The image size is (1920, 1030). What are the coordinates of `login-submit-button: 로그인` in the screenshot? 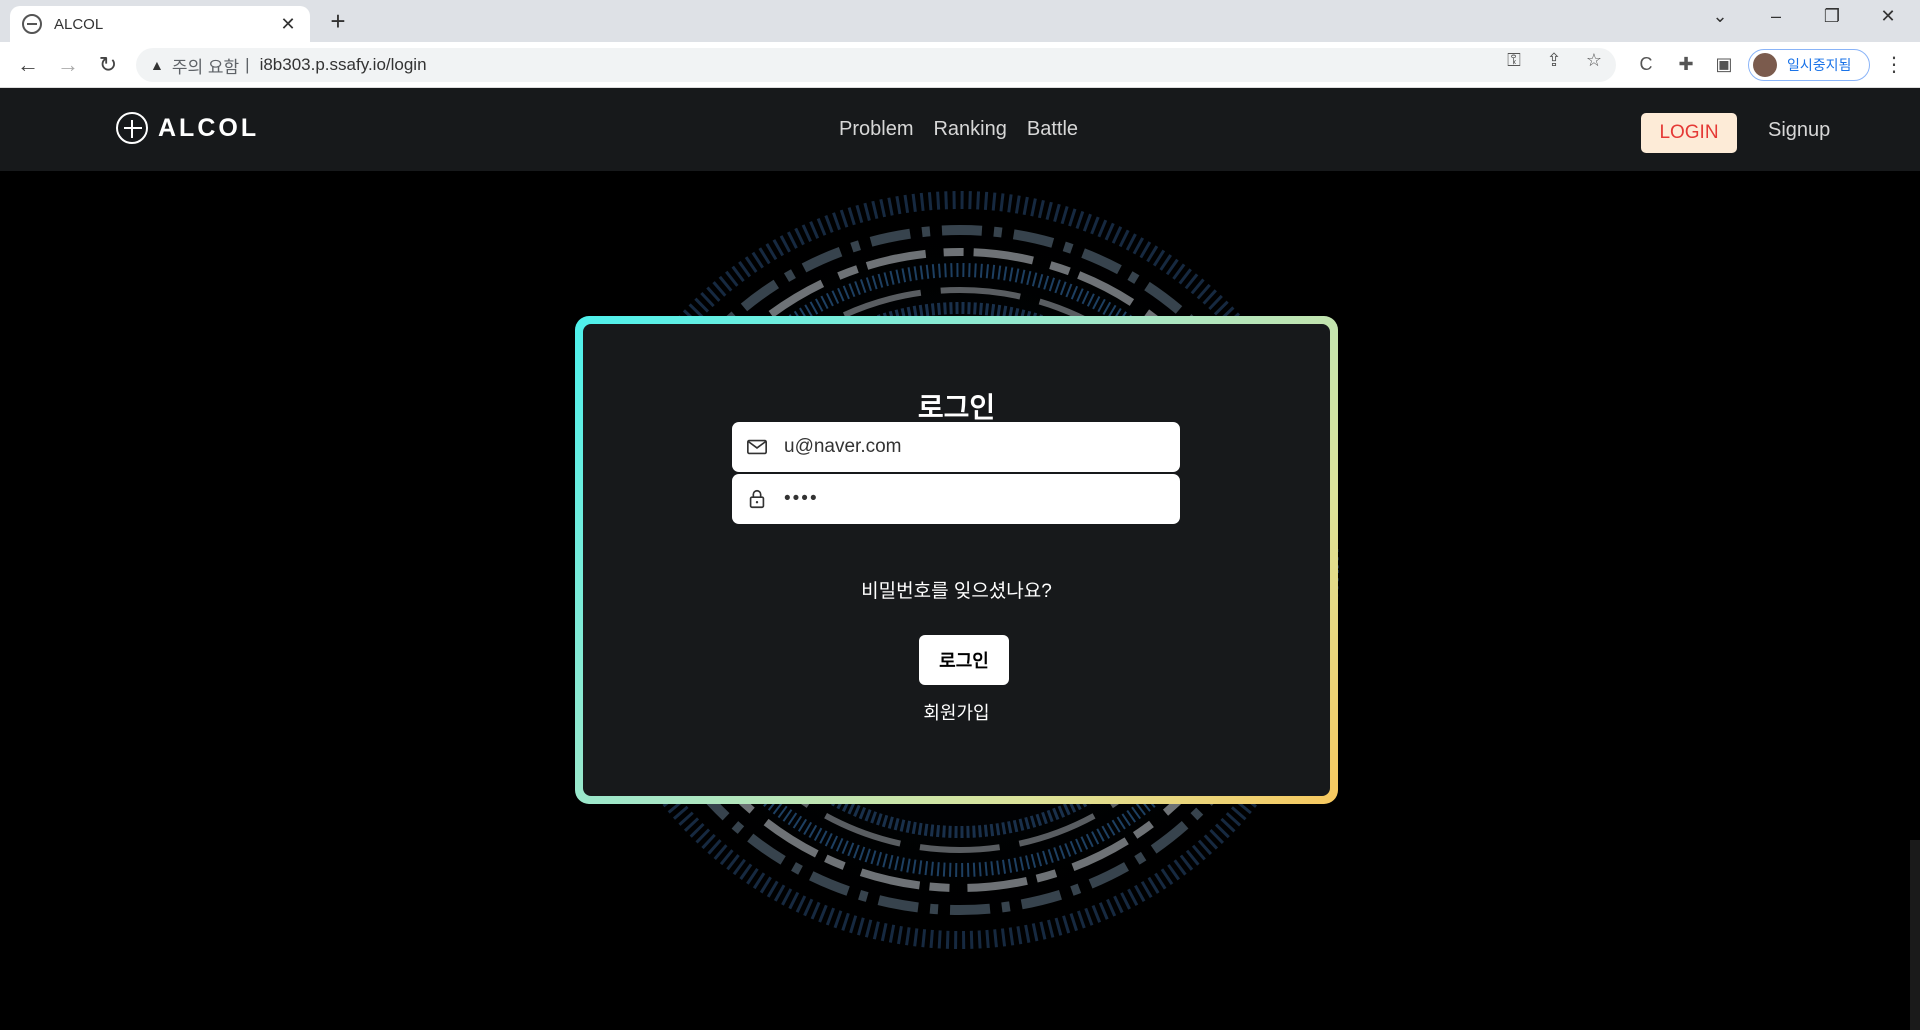 It's located at (964, 660).